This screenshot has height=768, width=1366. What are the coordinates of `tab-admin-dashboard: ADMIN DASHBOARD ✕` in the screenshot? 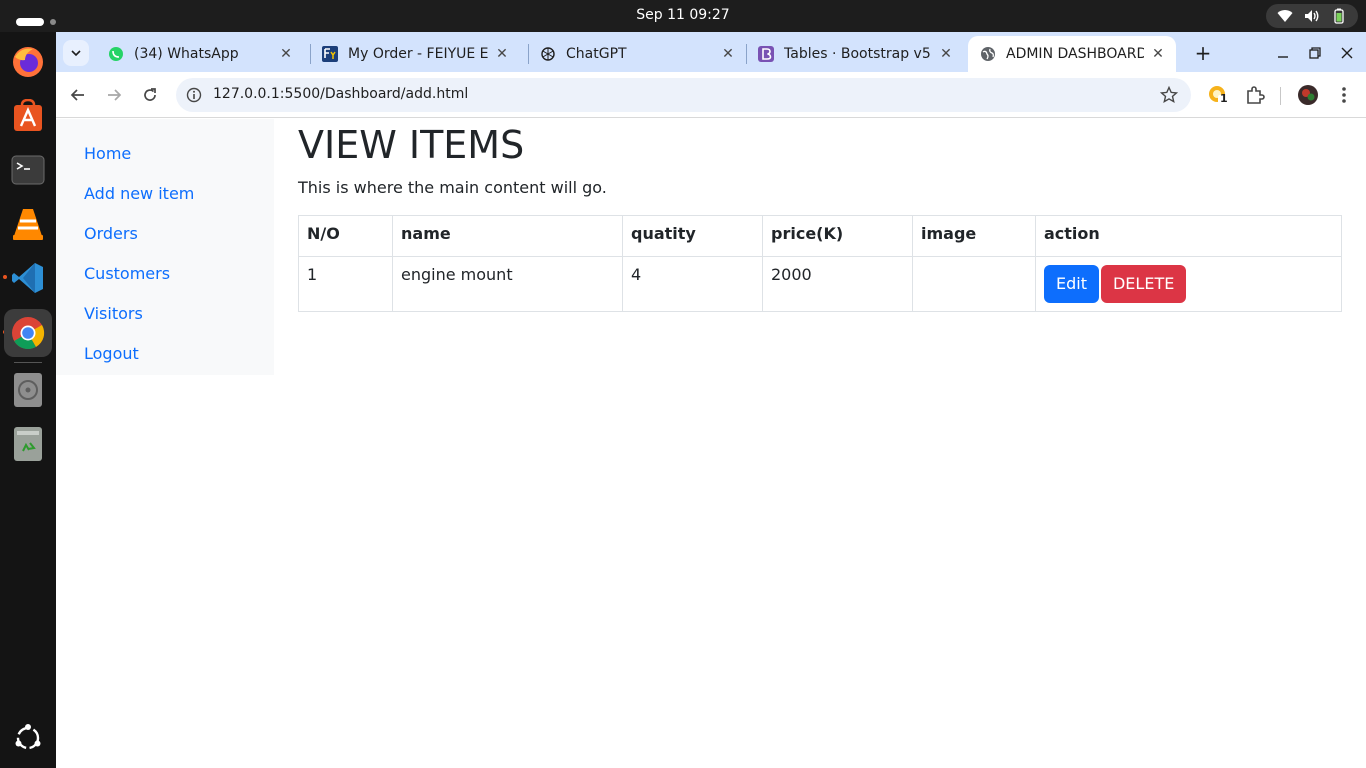 It's located at (1072, 54).